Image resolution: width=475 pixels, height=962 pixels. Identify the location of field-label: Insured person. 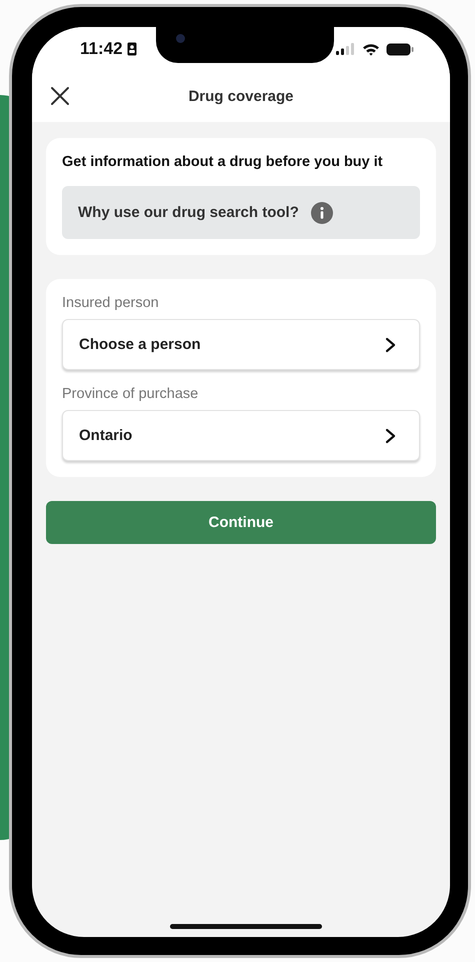
(111, 303).